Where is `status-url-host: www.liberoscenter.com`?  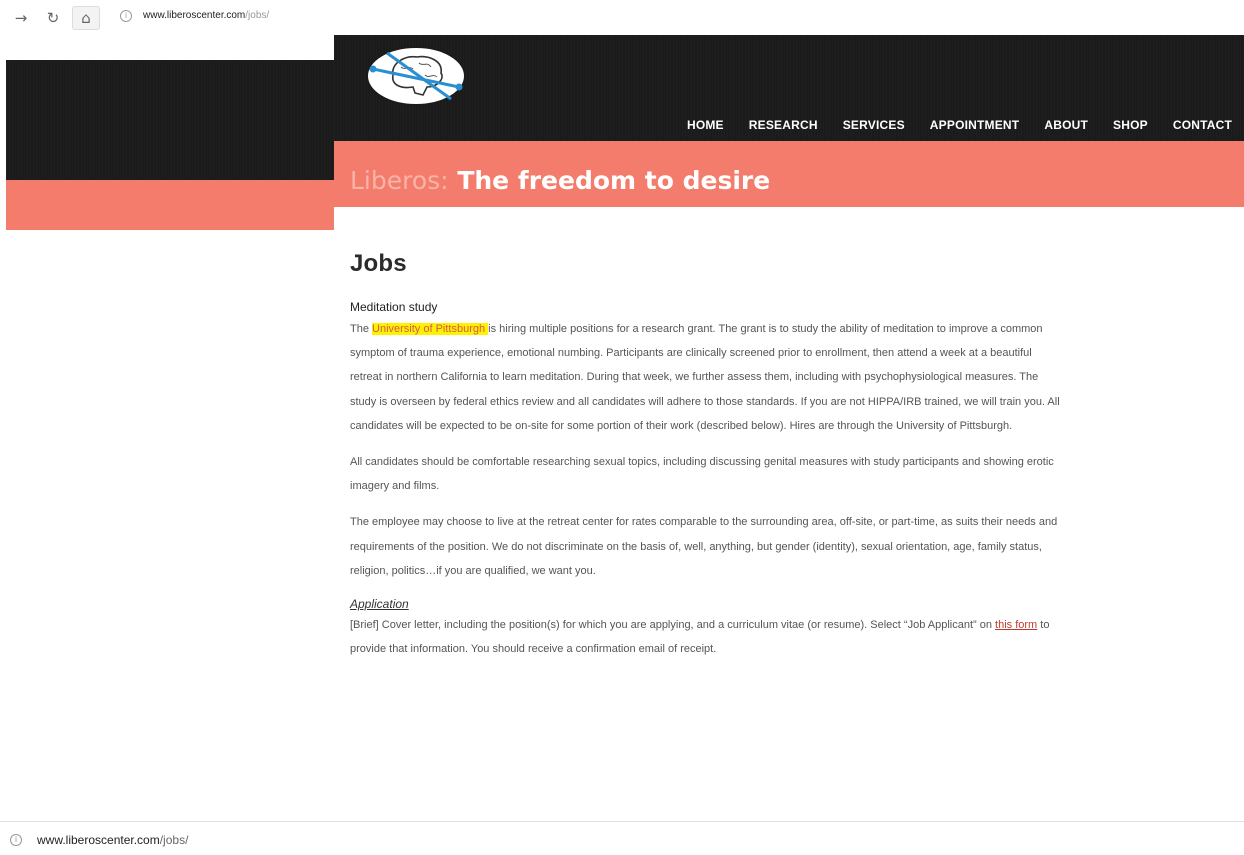 status-url-host: www.liberoscenter.com is located at coordinates (98, 840).